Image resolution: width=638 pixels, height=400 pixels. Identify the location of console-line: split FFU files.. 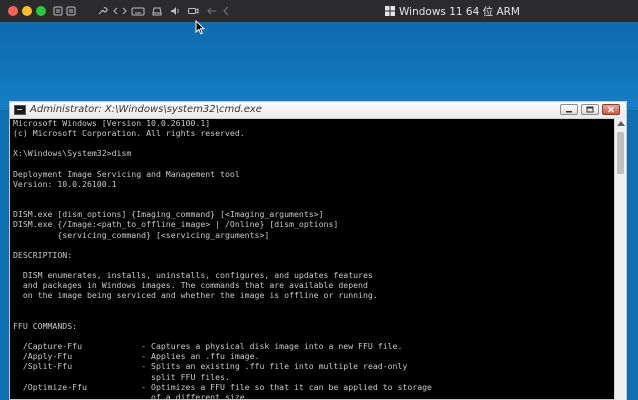
(121, 376).